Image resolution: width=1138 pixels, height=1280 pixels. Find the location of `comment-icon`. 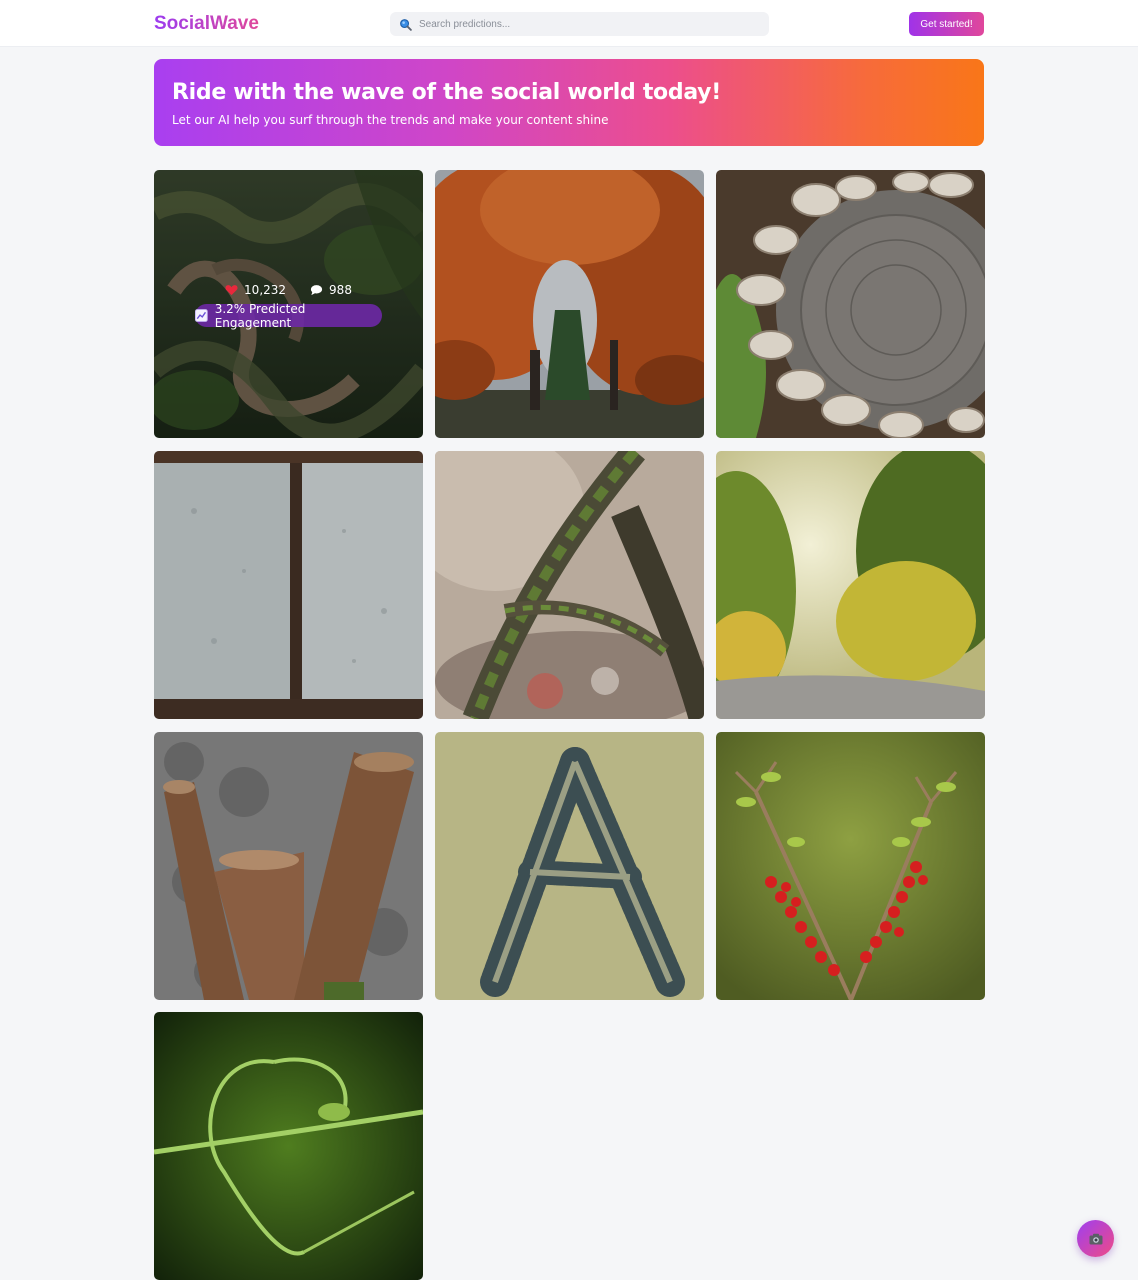

comment-icon is located at coordinates (316, 290).